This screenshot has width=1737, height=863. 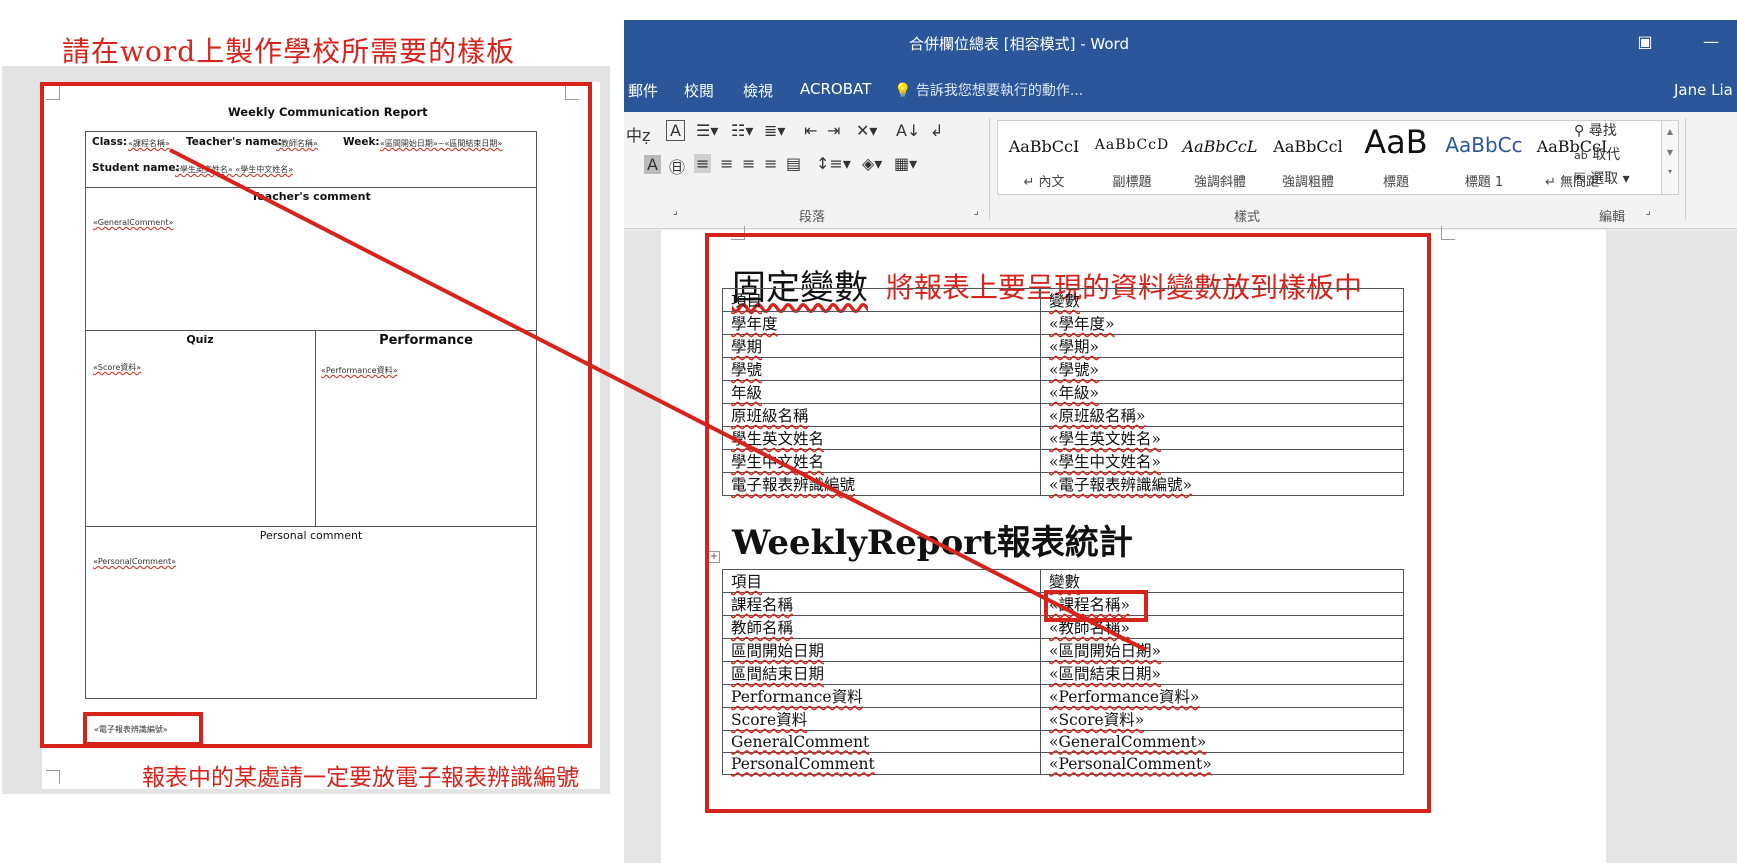 What do you see at coordinates (1180, 42) in the screenshot?
I see `word-title-bar: 合併欄位總表 [相容模式] - Word ▣ —` at bounding box center [1180, 42].